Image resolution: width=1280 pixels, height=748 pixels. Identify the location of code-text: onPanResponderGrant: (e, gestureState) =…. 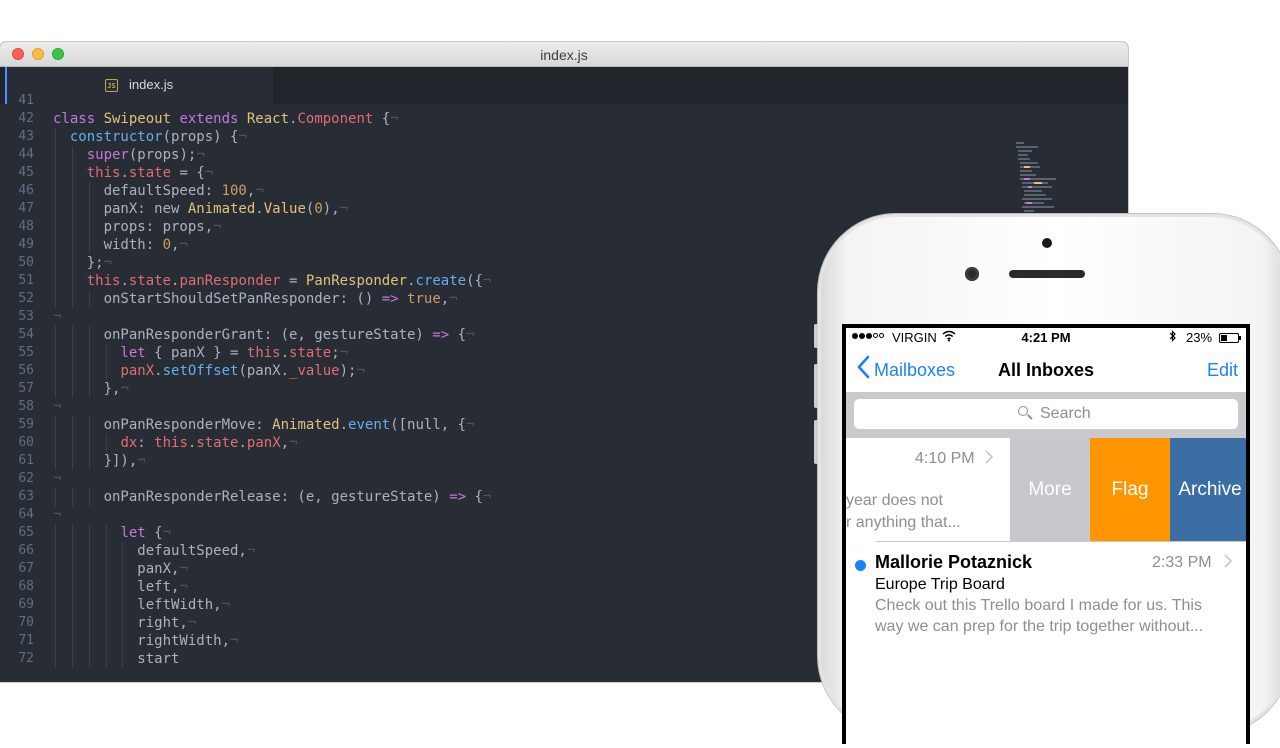
(264, 335).